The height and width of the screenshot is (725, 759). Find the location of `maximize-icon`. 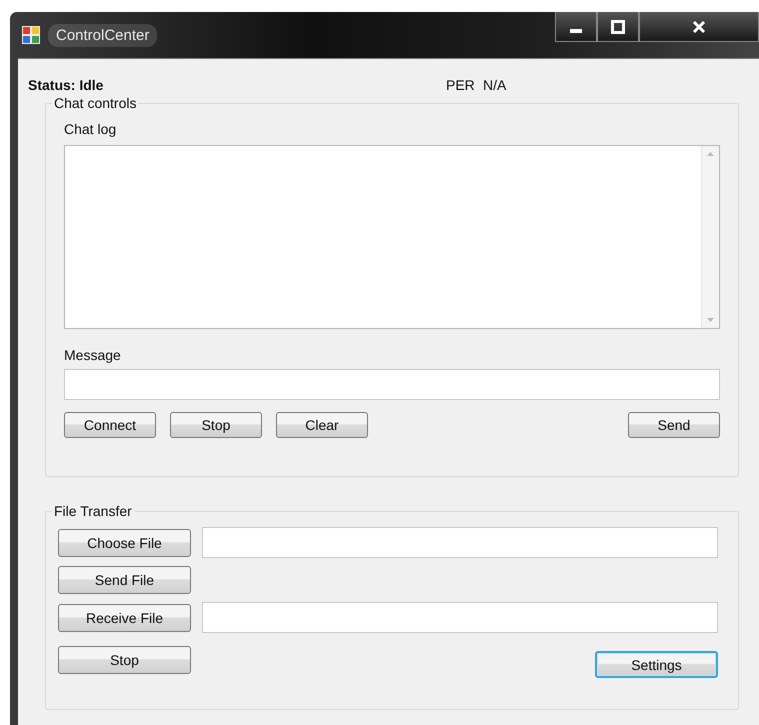

maximize-icon is located at coordinates (618, 27).